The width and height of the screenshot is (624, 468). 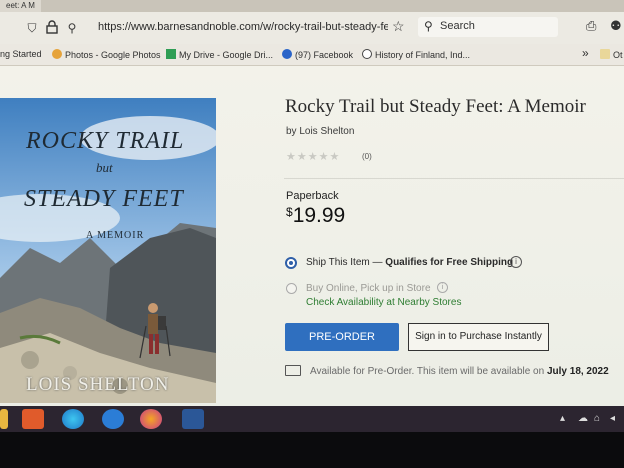 What do you see at coordinates (313, 156) in the screenshot?
I see `rating-stars: ★★★★★` at bounding box center [313, 156].